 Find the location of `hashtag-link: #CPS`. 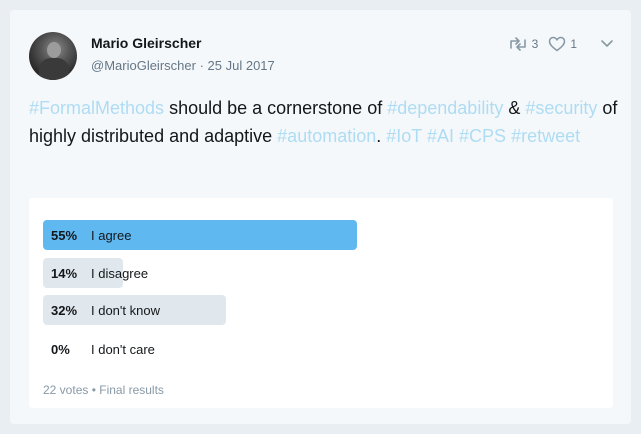

hashtag-link: #CPS is located at coordinates (482, 136).